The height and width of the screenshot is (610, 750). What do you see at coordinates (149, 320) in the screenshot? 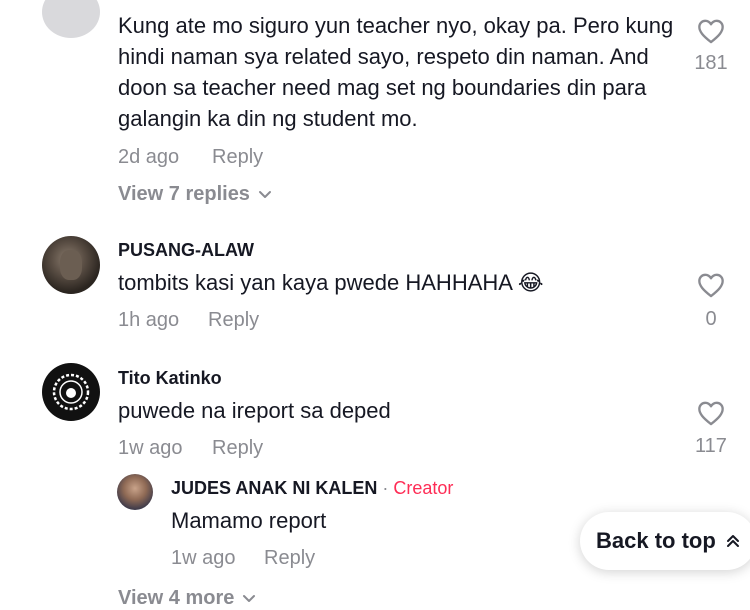
I see `comment-timestamp: 1h ago` at bounding box center [149, 320].